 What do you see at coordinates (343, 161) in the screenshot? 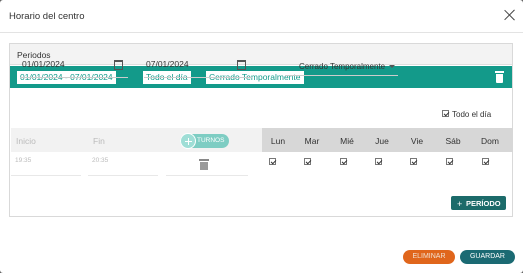
I see `day-checkbox-mie` at bounding box center [343, 161].